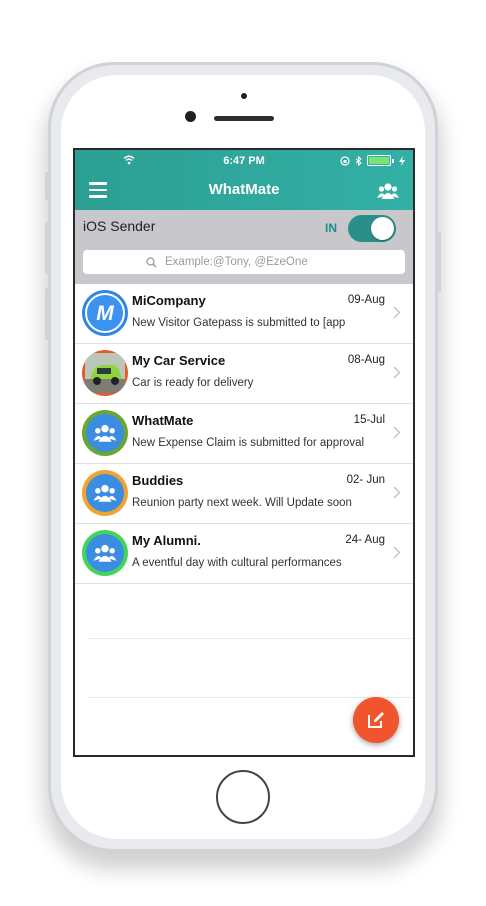  Describe the element at coordinates (369, 420) in the screenshot. I see `chat-date: 15-Jul` at that location.